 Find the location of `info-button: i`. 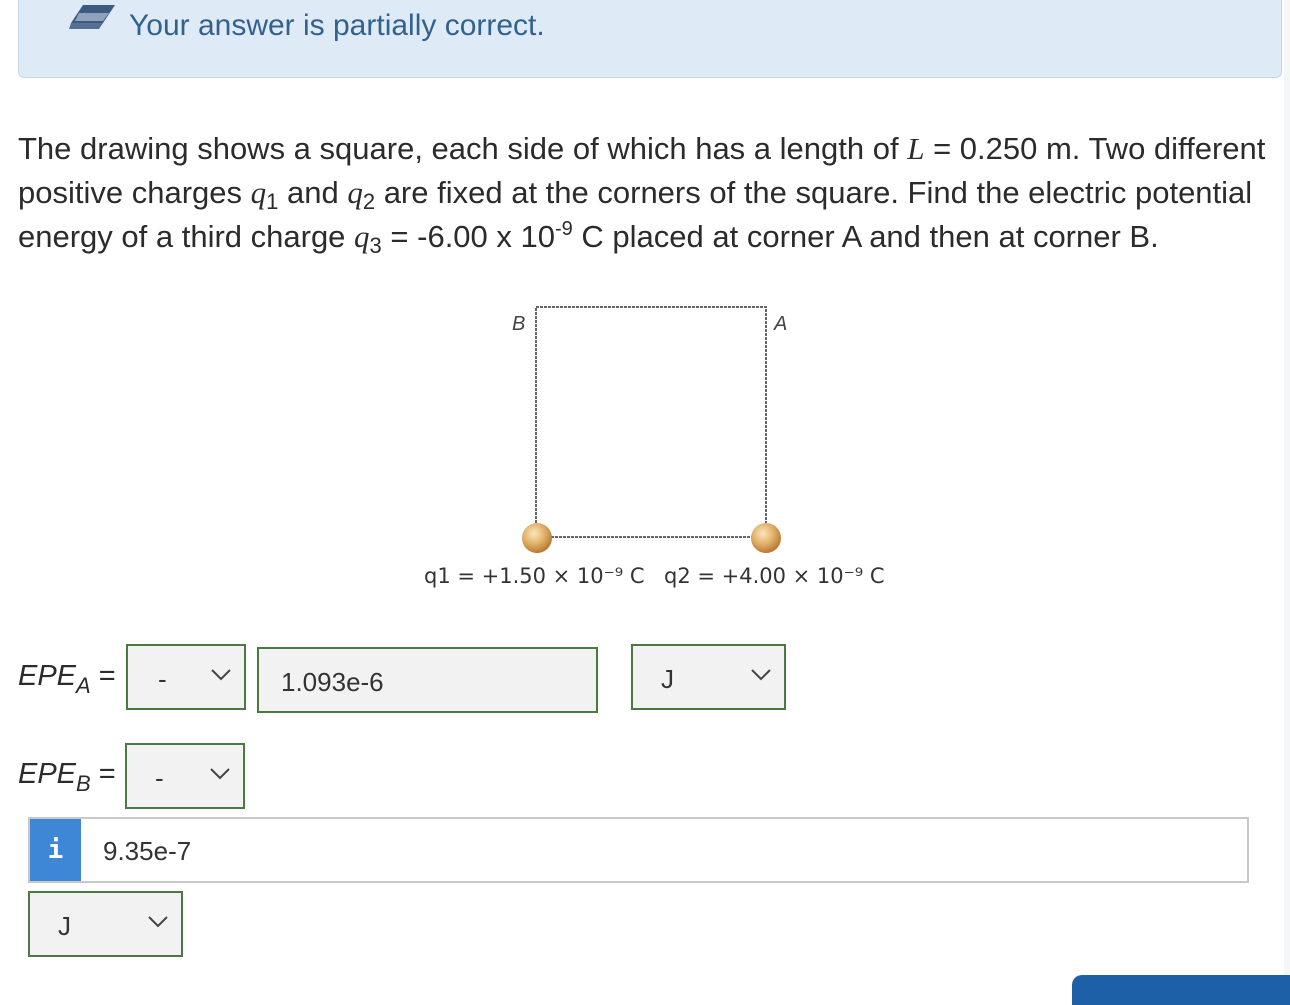

info-button: i is located at coordinates (55, 850).